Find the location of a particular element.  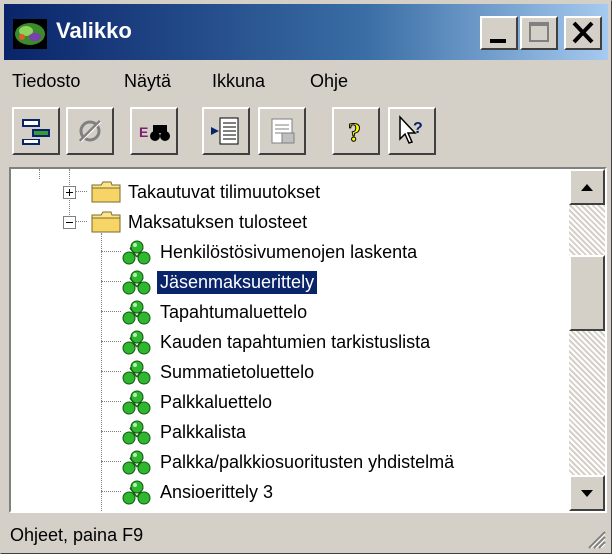

scroll-down-button is located at coordinates (587, 493).